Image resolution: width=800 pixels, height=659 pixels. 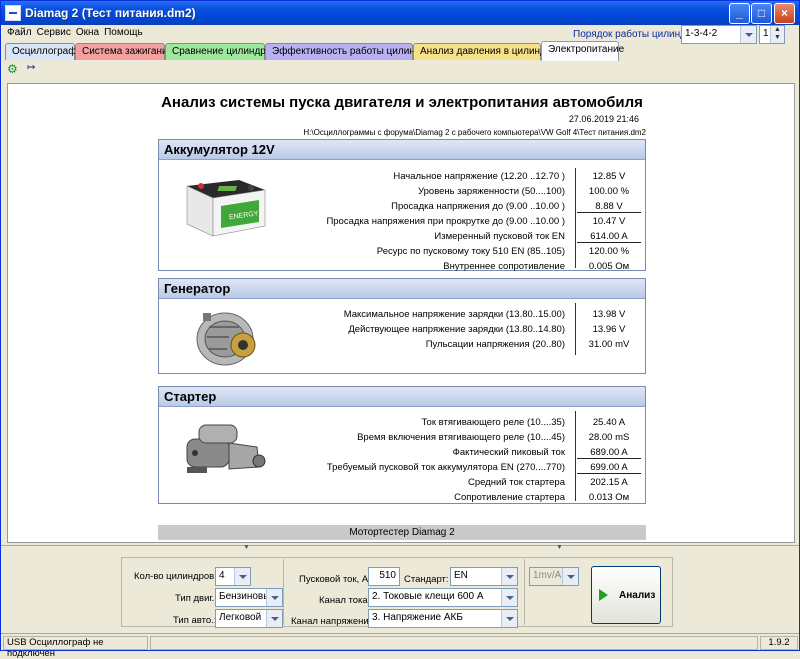 What do you see at coordinates (345, 600) in the screenshot?
I see `current-channel-label: Канал тока:` at bounding box center [345, 600].